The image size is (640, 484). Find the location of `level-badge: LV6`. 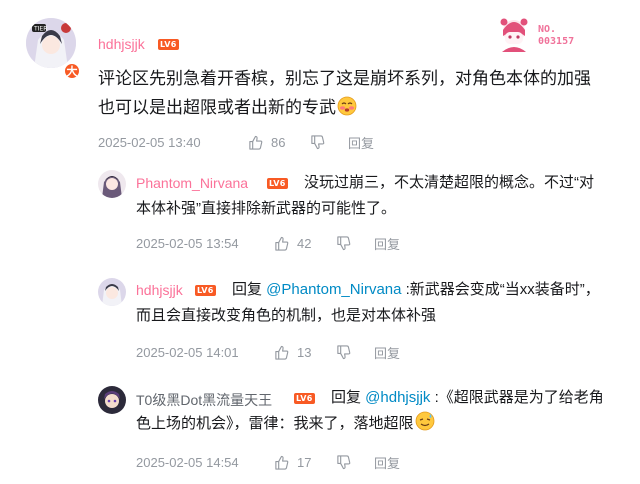

level-badge: LV6 is located at coordinates (168, 44).